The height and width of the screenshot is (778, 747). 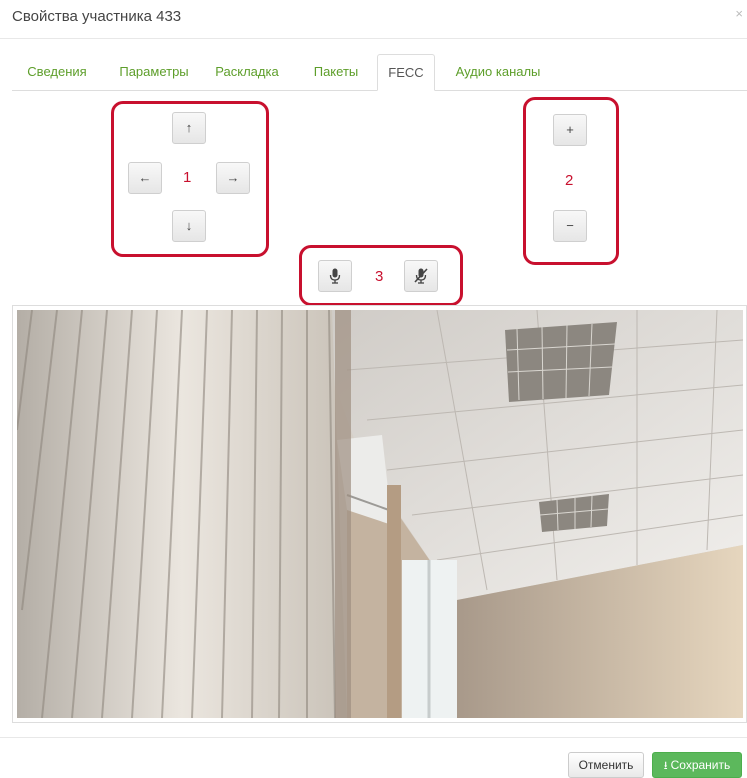 I want to click on annotation-2: 2, so click(x=569, y=180).